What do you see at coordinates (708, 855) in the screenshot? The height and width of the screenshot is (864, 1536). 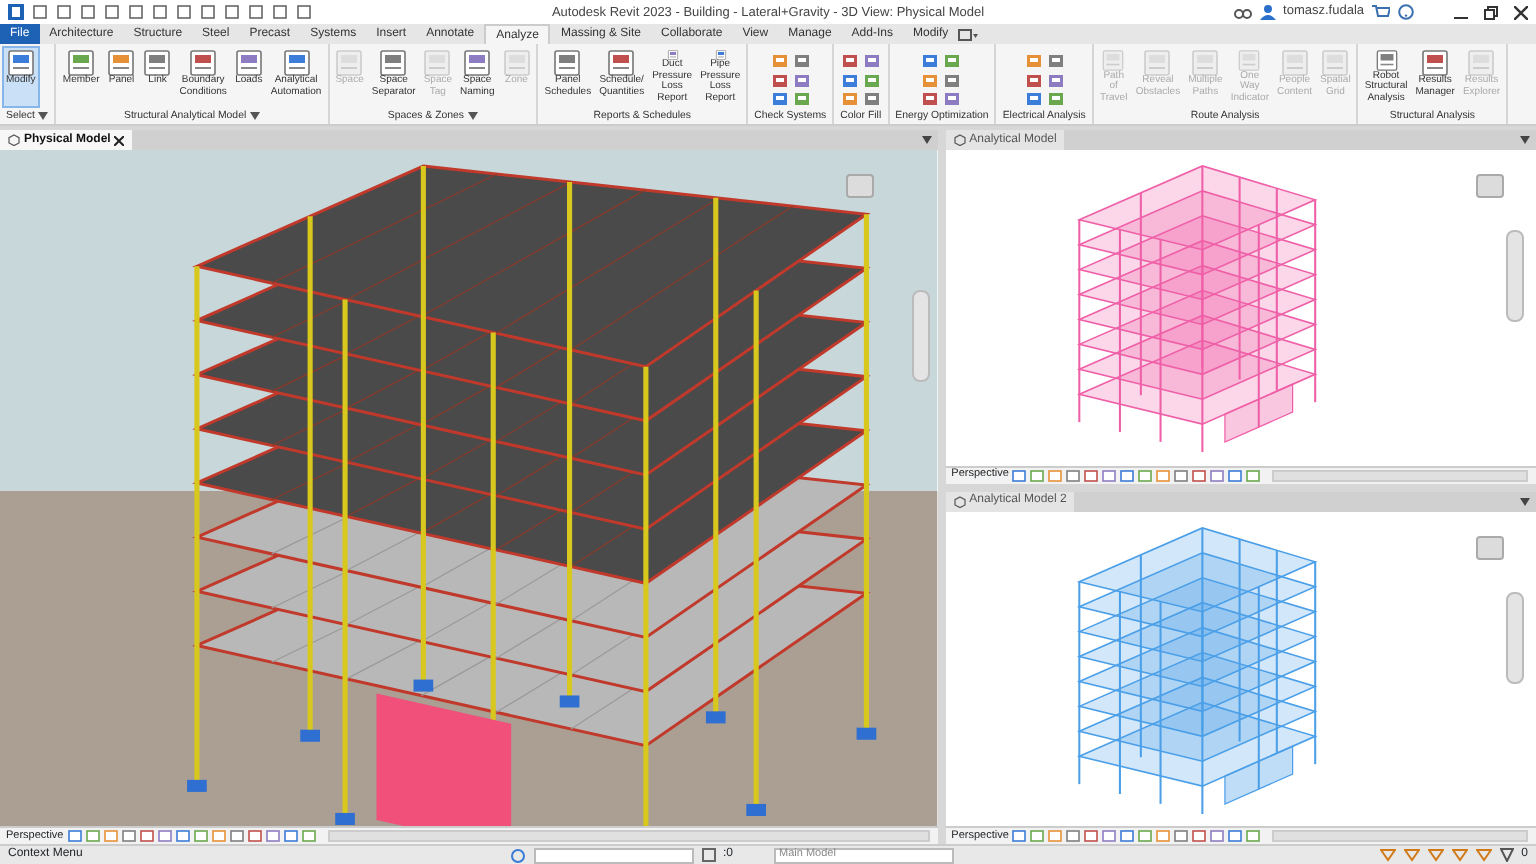 I see `selection-icon` at bounding box center [708, 855].